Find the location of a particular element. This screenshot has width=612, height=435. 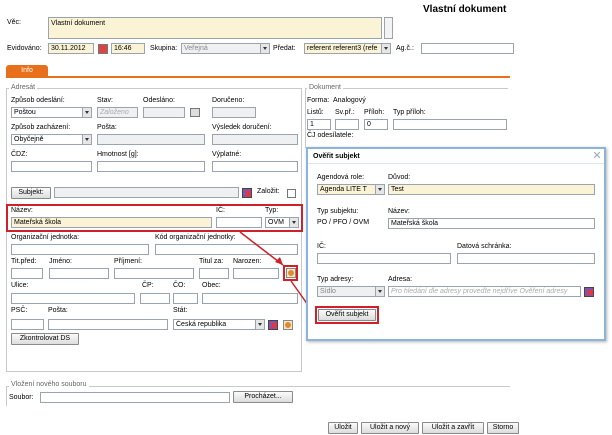

sv-pr-field is located at coordinates (347, 124).